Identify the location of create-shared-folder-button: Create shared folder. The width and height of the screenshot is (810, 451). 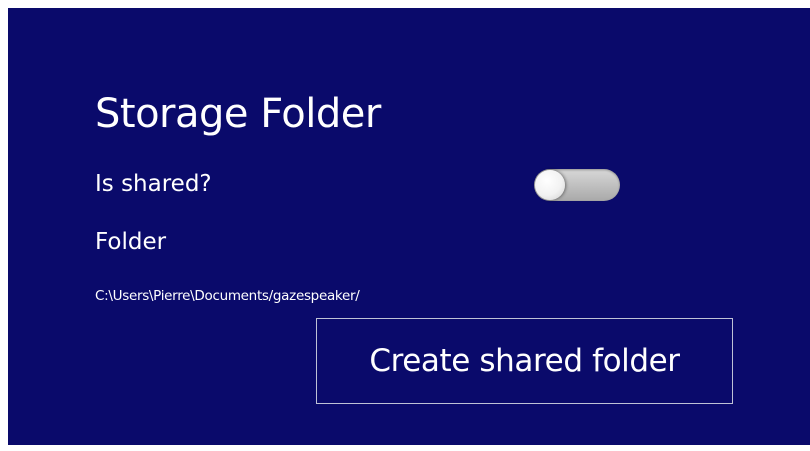
(524, 361).